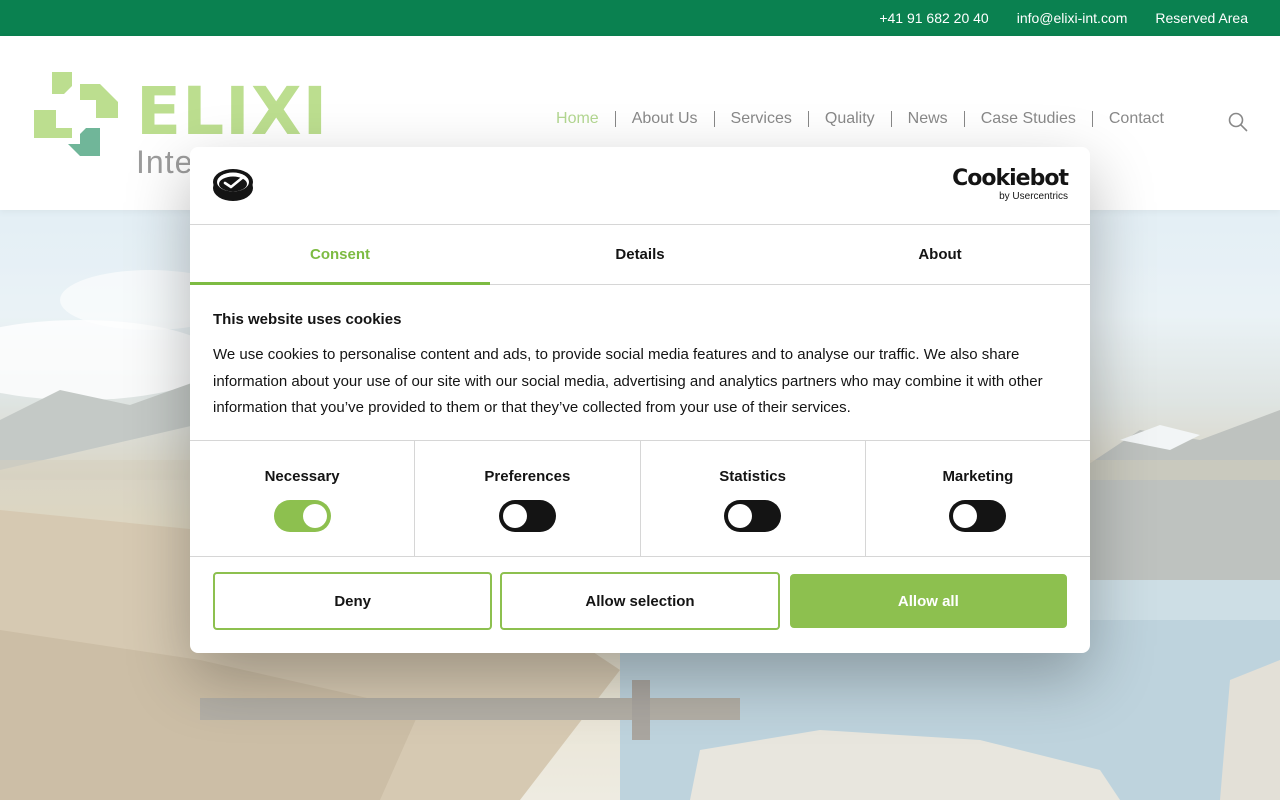 The image size is (1280, 800). Describe the element at coordinates (928, 601) in the screenshot. I see `allow-all-button: Allow all` at that location.